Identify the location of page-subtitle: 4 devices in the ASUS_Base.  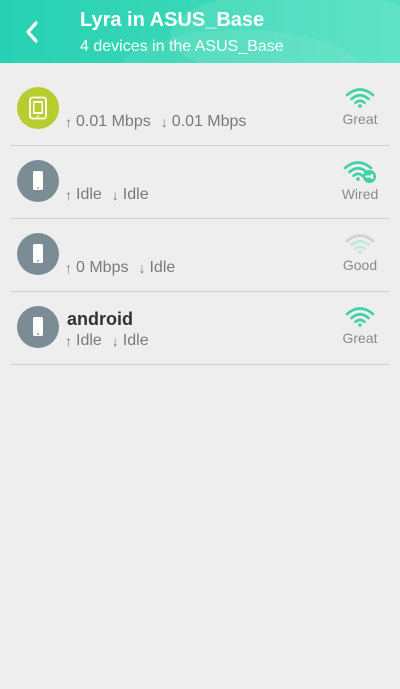
(182, 46).